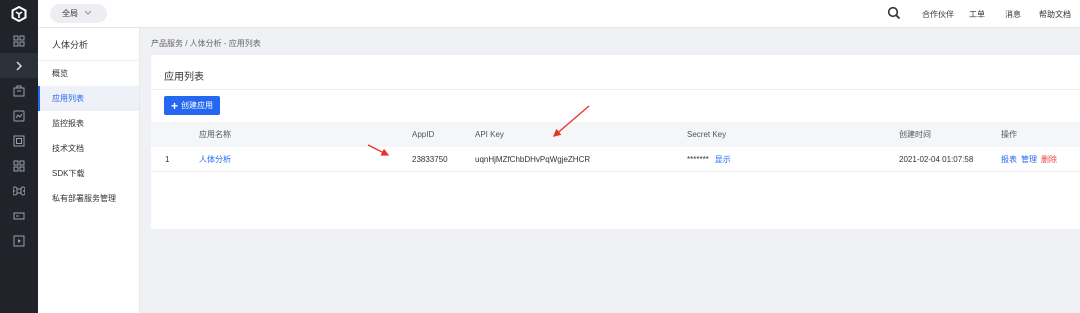 This screenshot has height=313, width=1080. I want to click on created-time-value: 2021-02-04 01:07:58, so click(936, 159).